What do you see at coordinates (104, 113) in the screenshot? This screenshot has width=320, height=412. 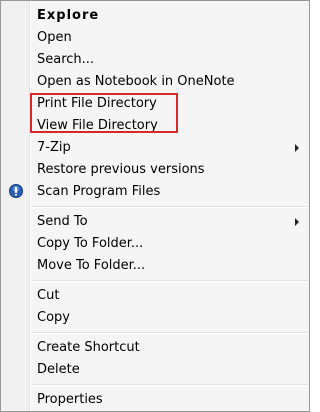 I see `highlight-box` at bounding box center [104, 113].